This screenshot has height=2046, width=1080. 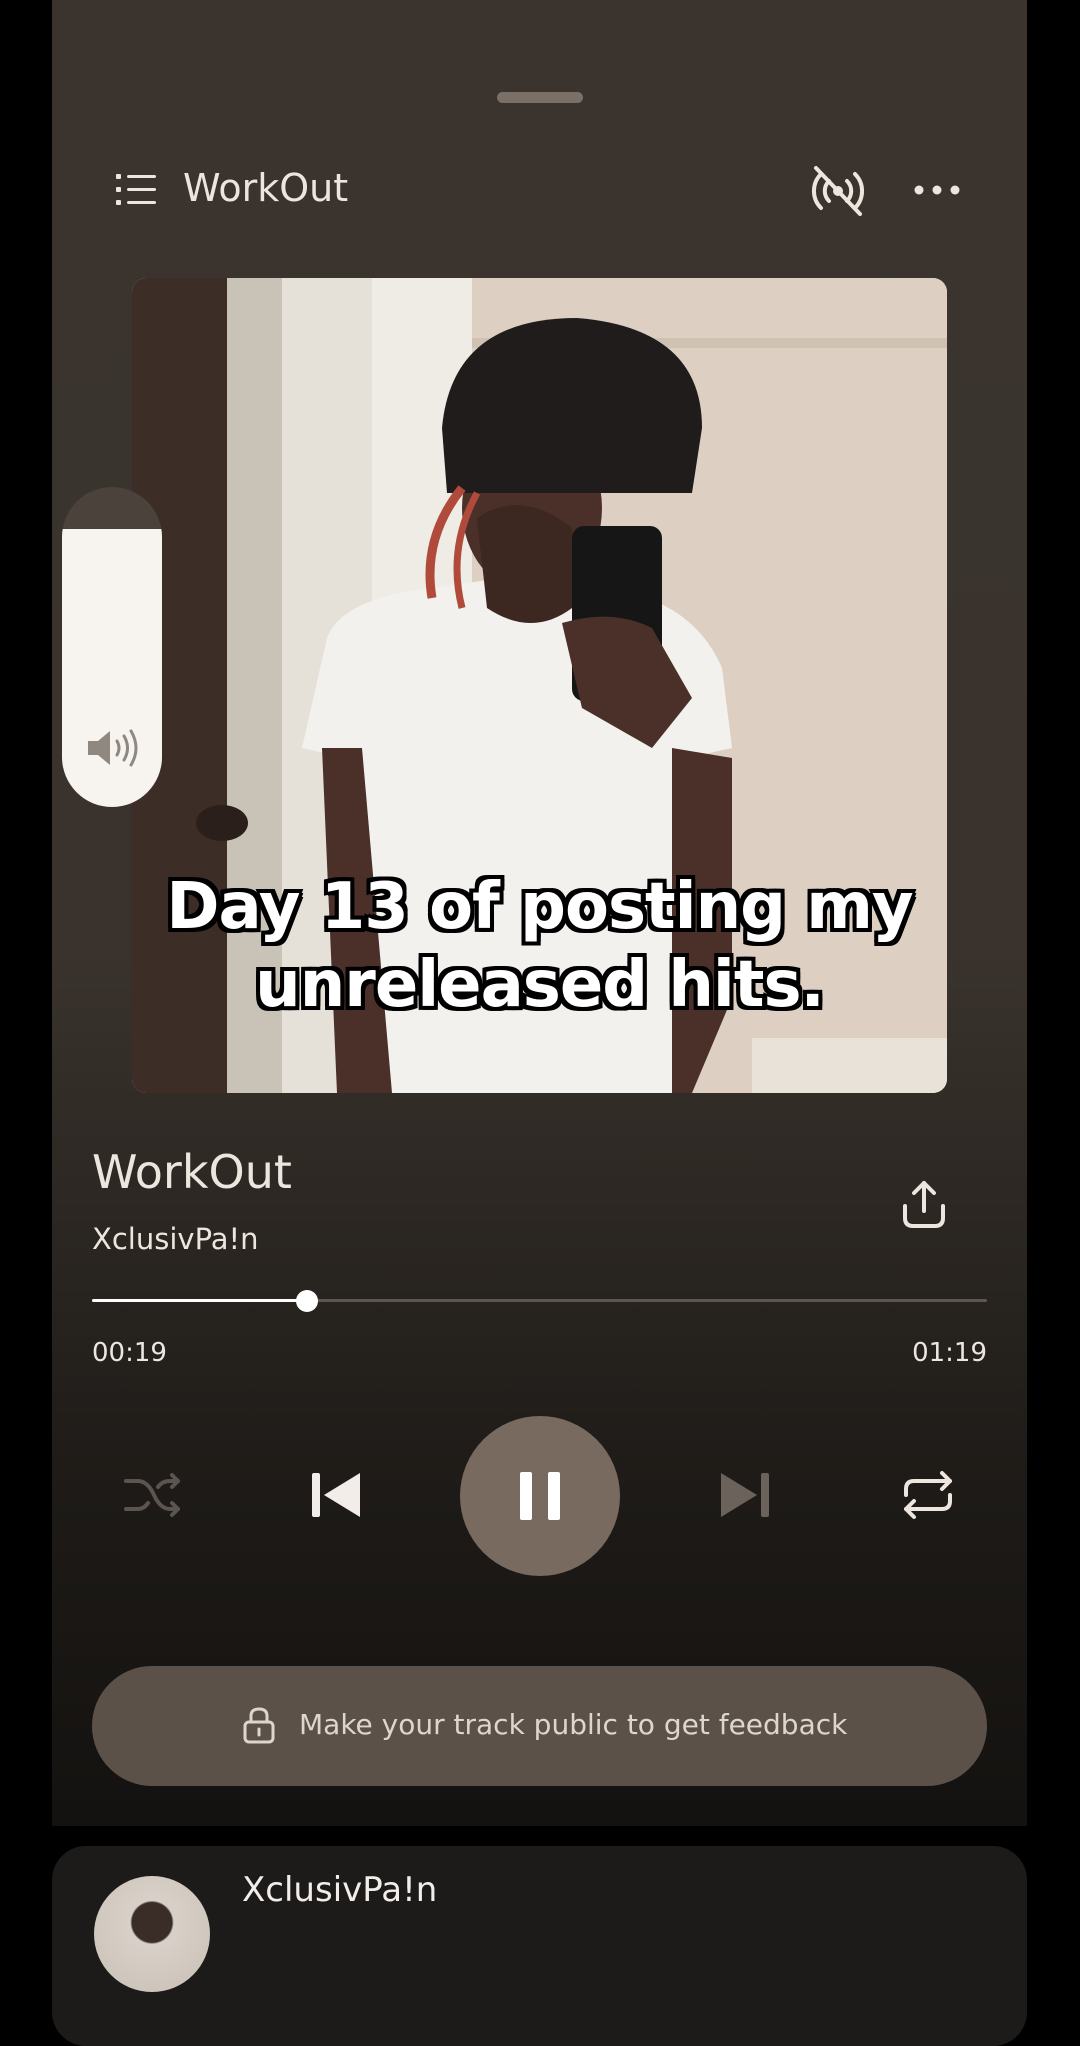 I want to click on playback-controls, so click(x=539, y=1496).